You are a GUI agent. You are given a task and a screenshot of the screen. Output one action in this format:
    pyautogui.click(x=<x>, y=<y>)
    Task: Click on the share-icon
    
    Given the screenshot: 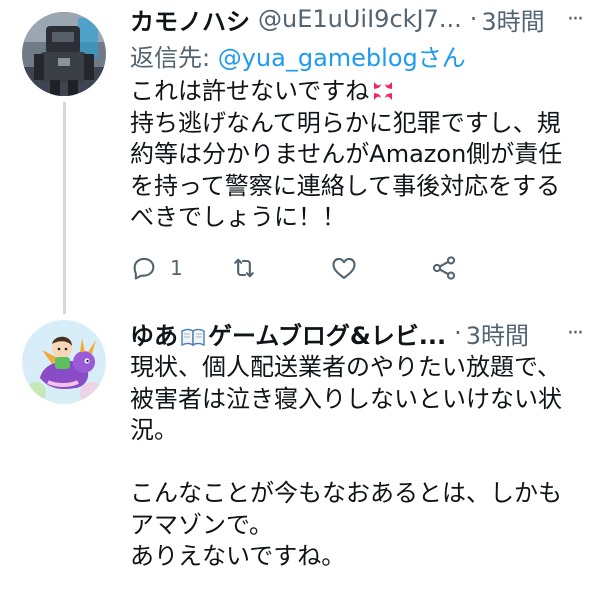 What is the action you would take?
    pyautogui.click(x=444, y=268)
    